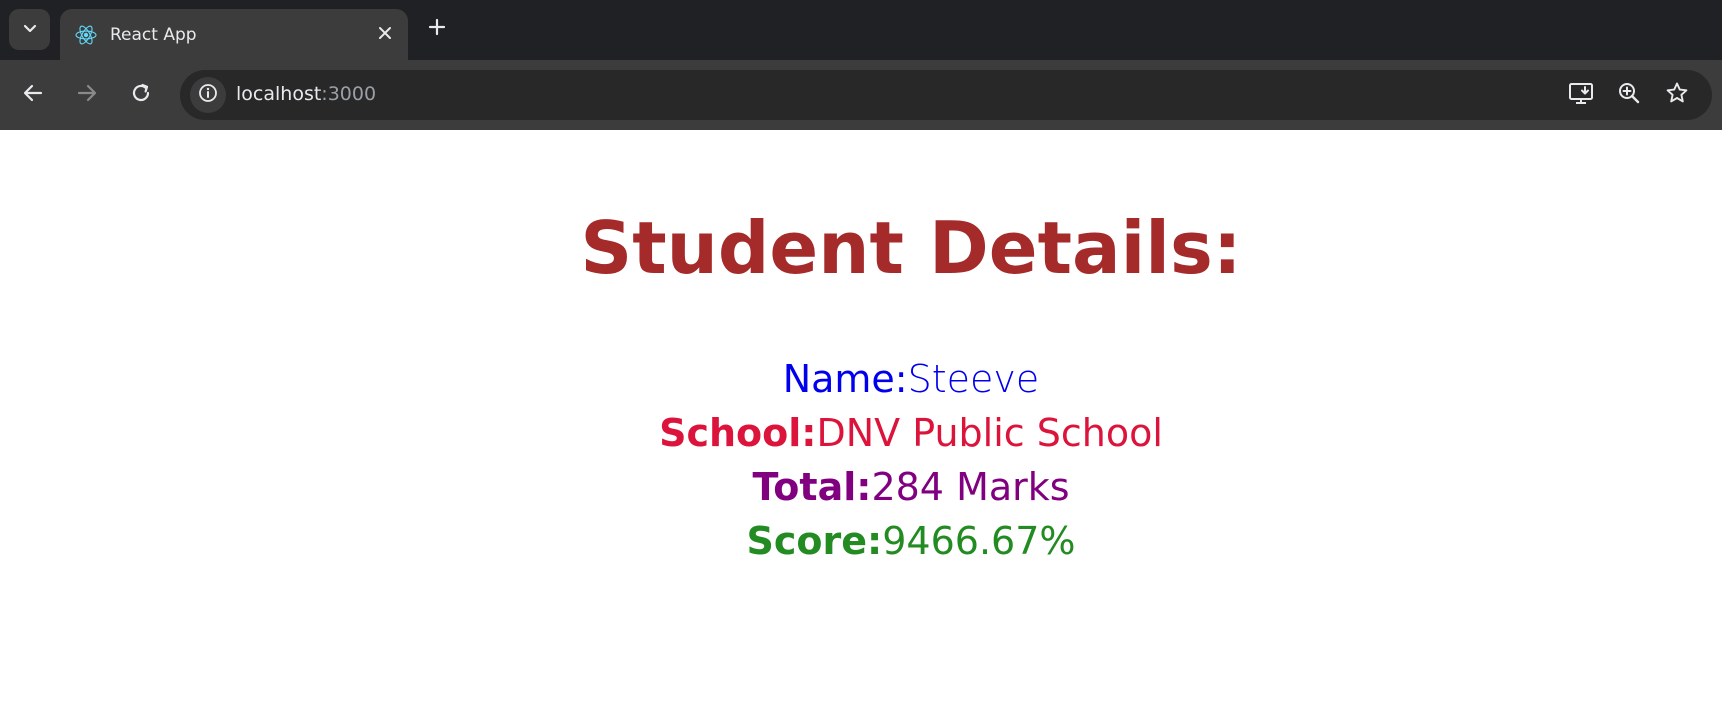  I want to click on address-bar: localhost:3000, so click(946, 95).